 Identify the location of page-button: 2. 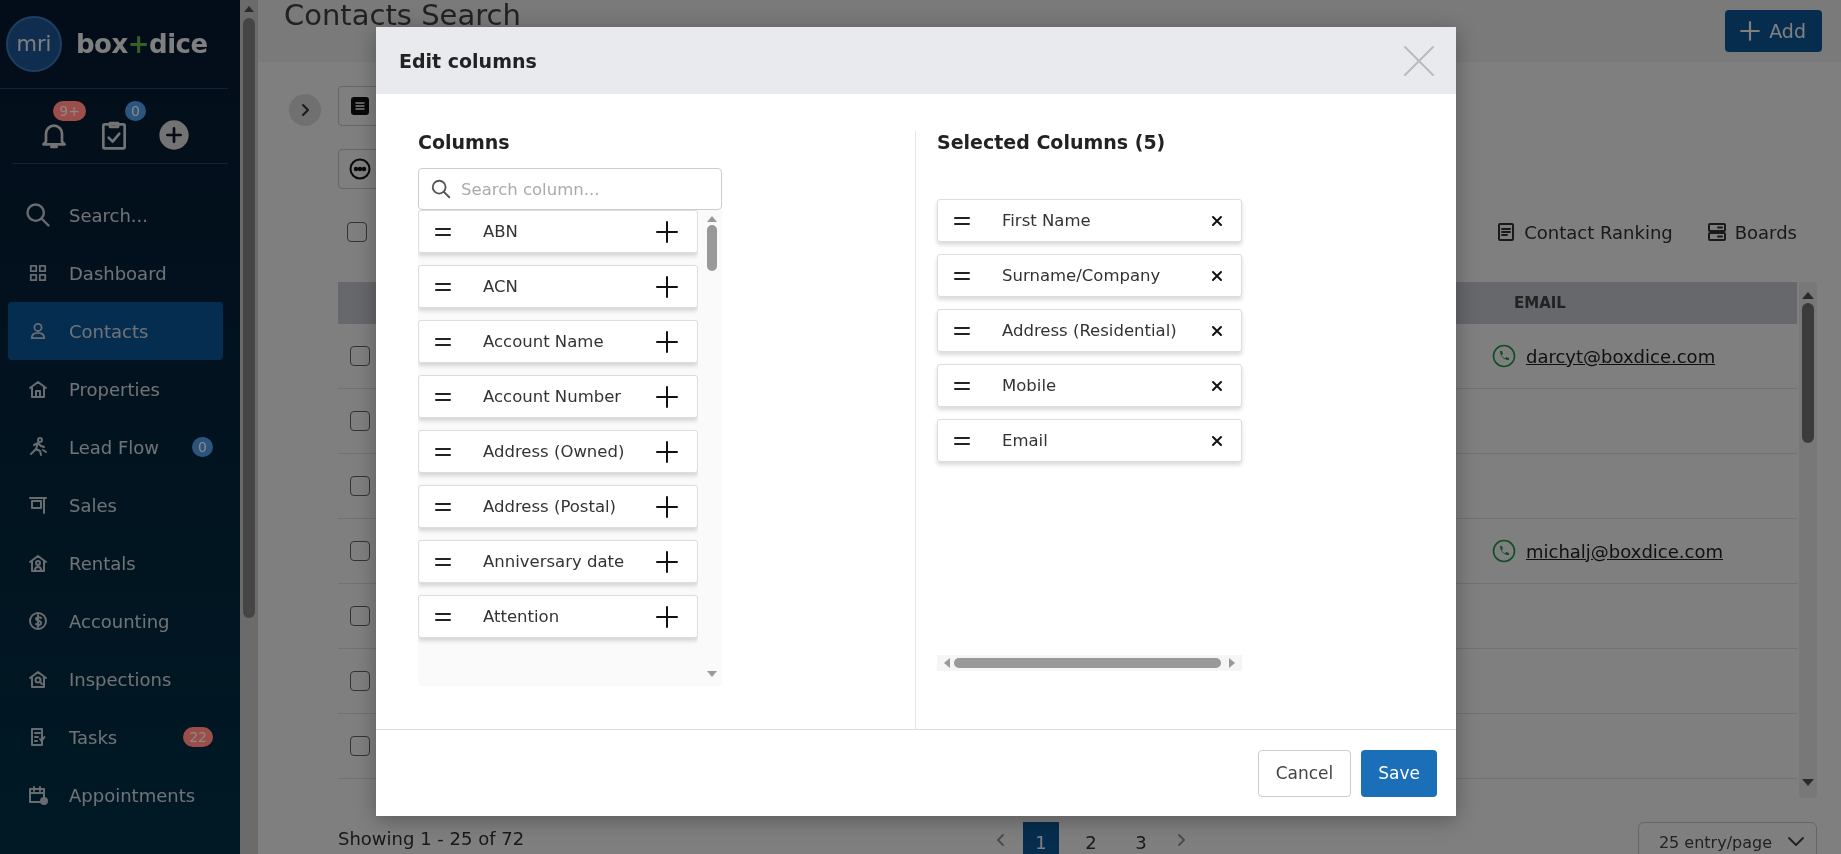
(1091, 838).